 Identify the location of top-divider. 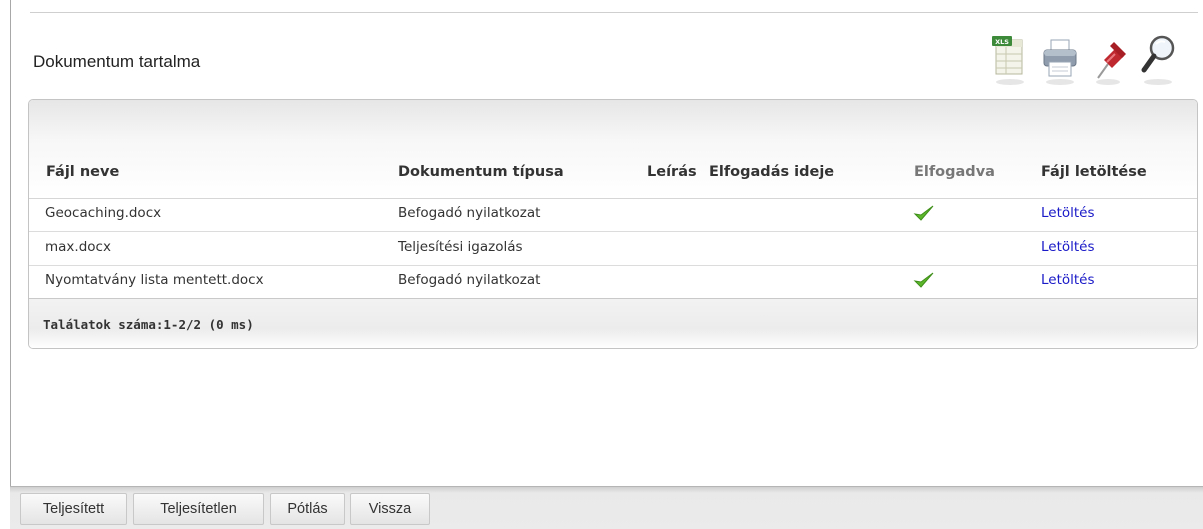
(614, 12).